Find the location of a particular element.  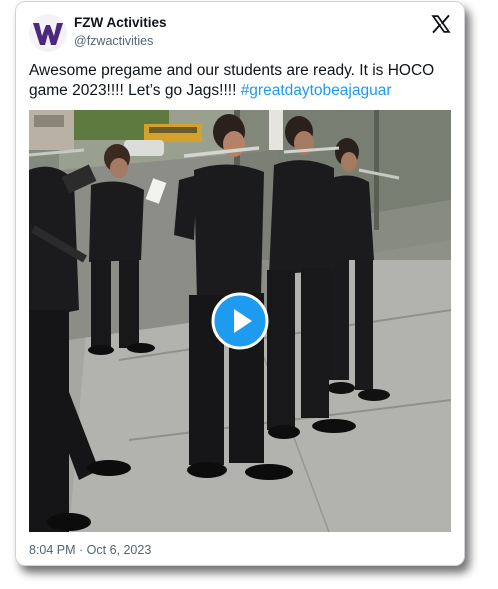

avatar is located at coordinates (48, 33).